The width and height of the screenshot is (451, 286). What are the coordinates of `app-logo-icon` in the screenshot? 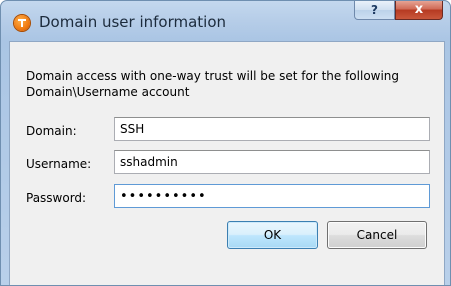 It's located at (22, 23).